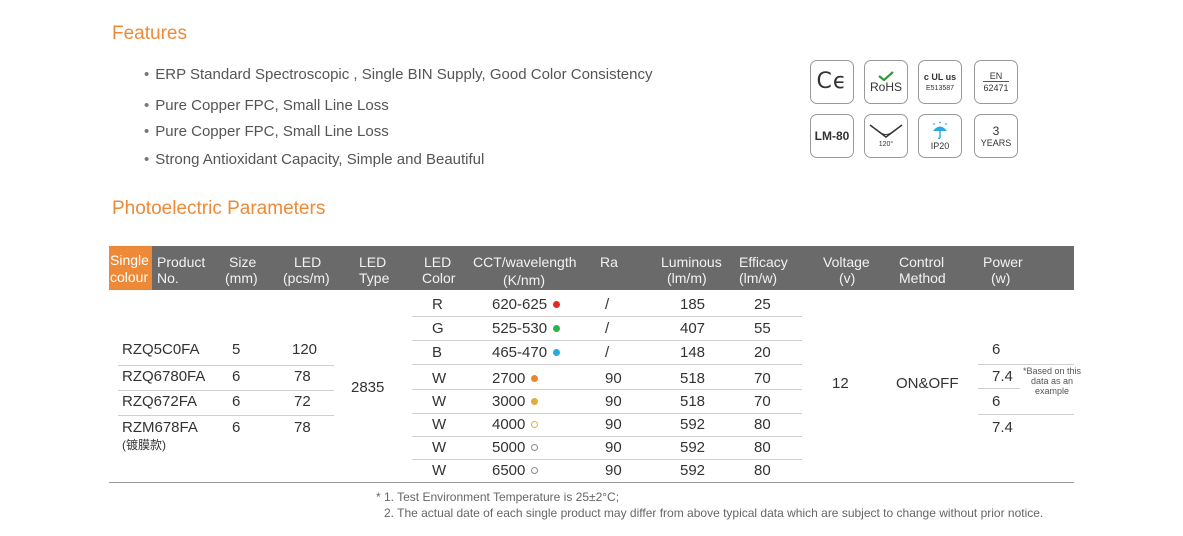  I want to click on led-color-text: B, so click(437, 352).